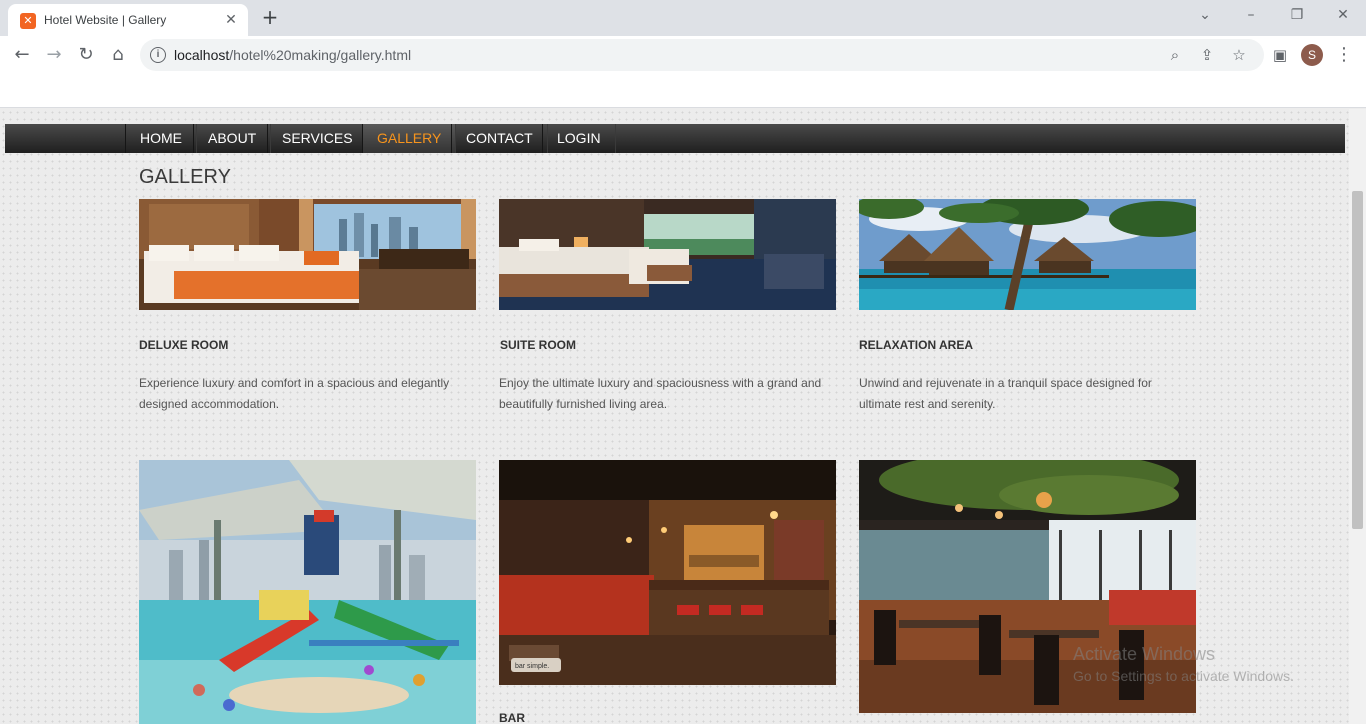  What do you see at coordinates (532, 666) in the screenshot?
I see `bar-sign: bar simple.` at bounding box center [532, 666].